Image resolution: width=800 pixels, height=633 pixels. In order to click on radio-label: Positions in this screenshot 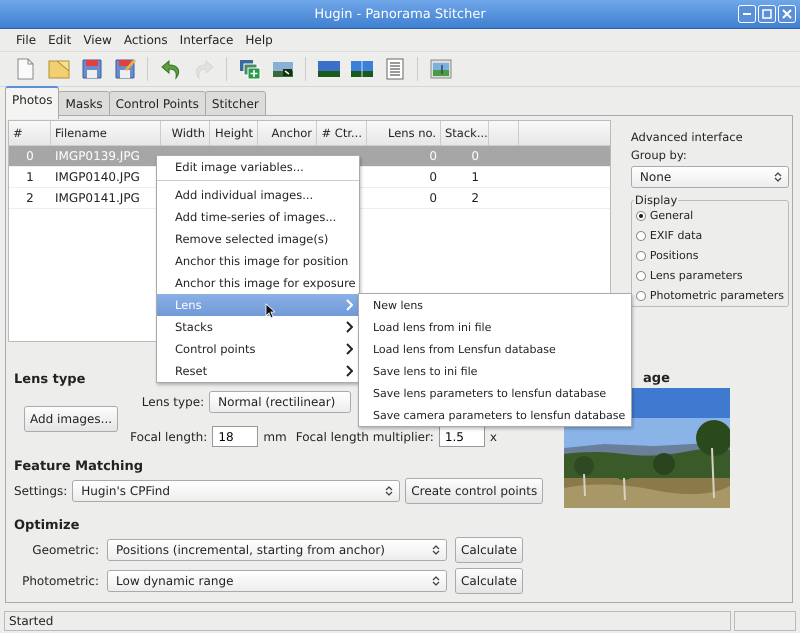, I will do `click(674, 255)`.